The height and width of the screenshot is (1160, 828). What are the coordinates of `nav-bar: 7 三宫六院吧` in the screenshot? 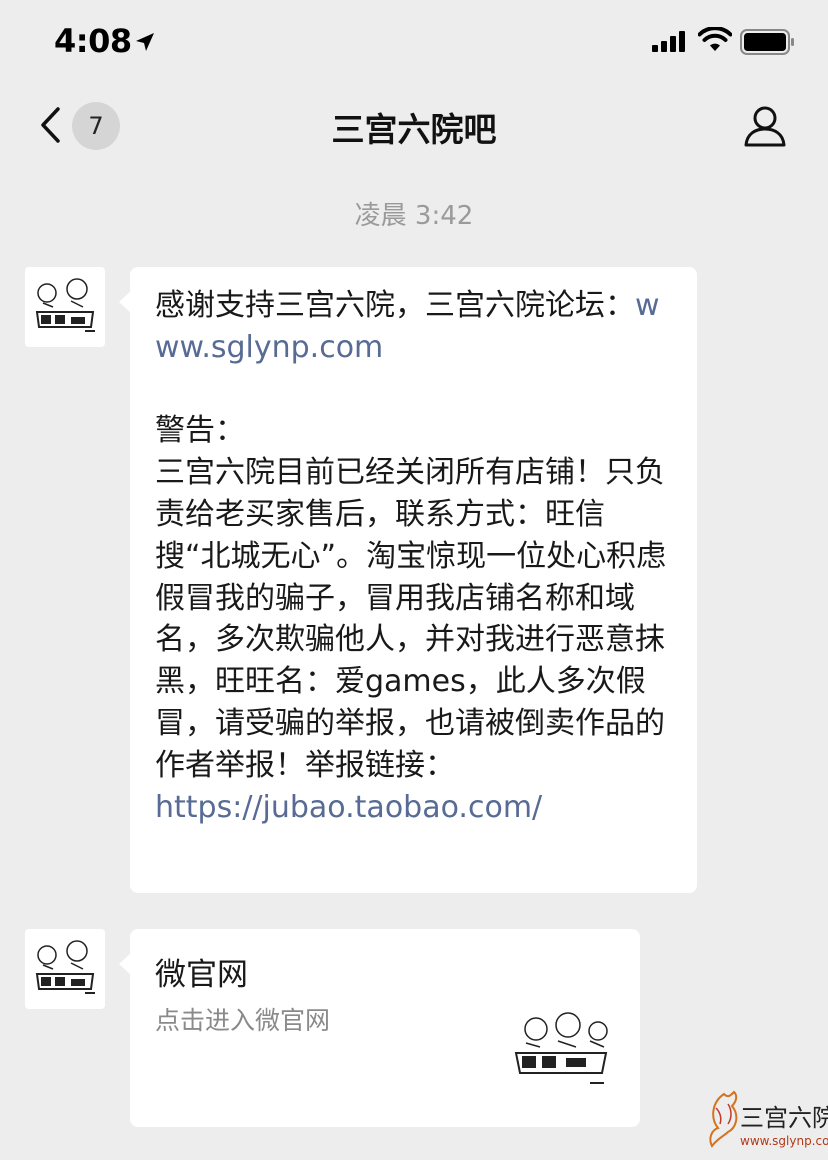 It's located at (414, 126).